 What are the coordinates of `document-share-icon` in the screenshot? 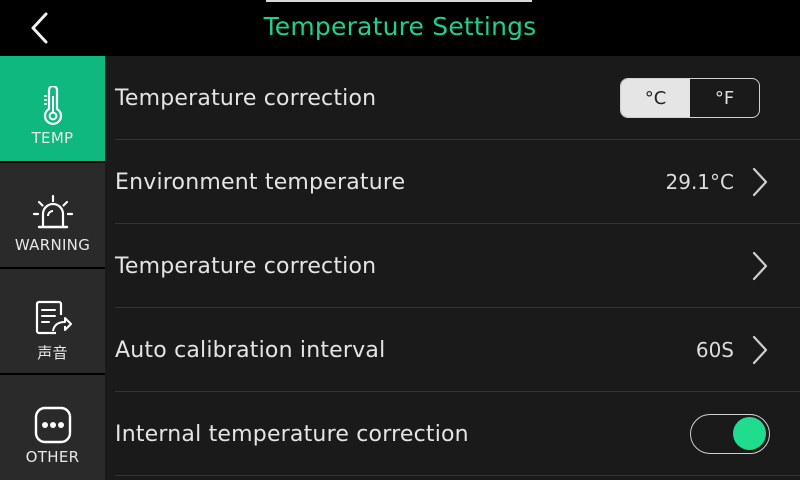 It's located at (53, 319).